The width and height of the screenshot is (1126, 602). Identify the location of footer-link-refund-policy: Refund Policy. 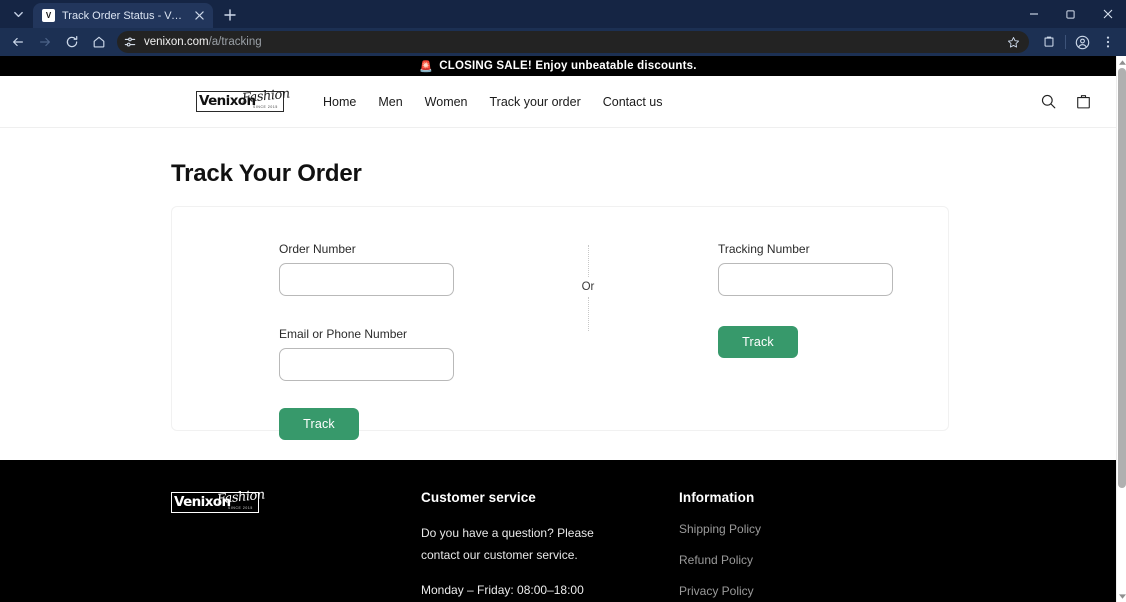
(816, 560).